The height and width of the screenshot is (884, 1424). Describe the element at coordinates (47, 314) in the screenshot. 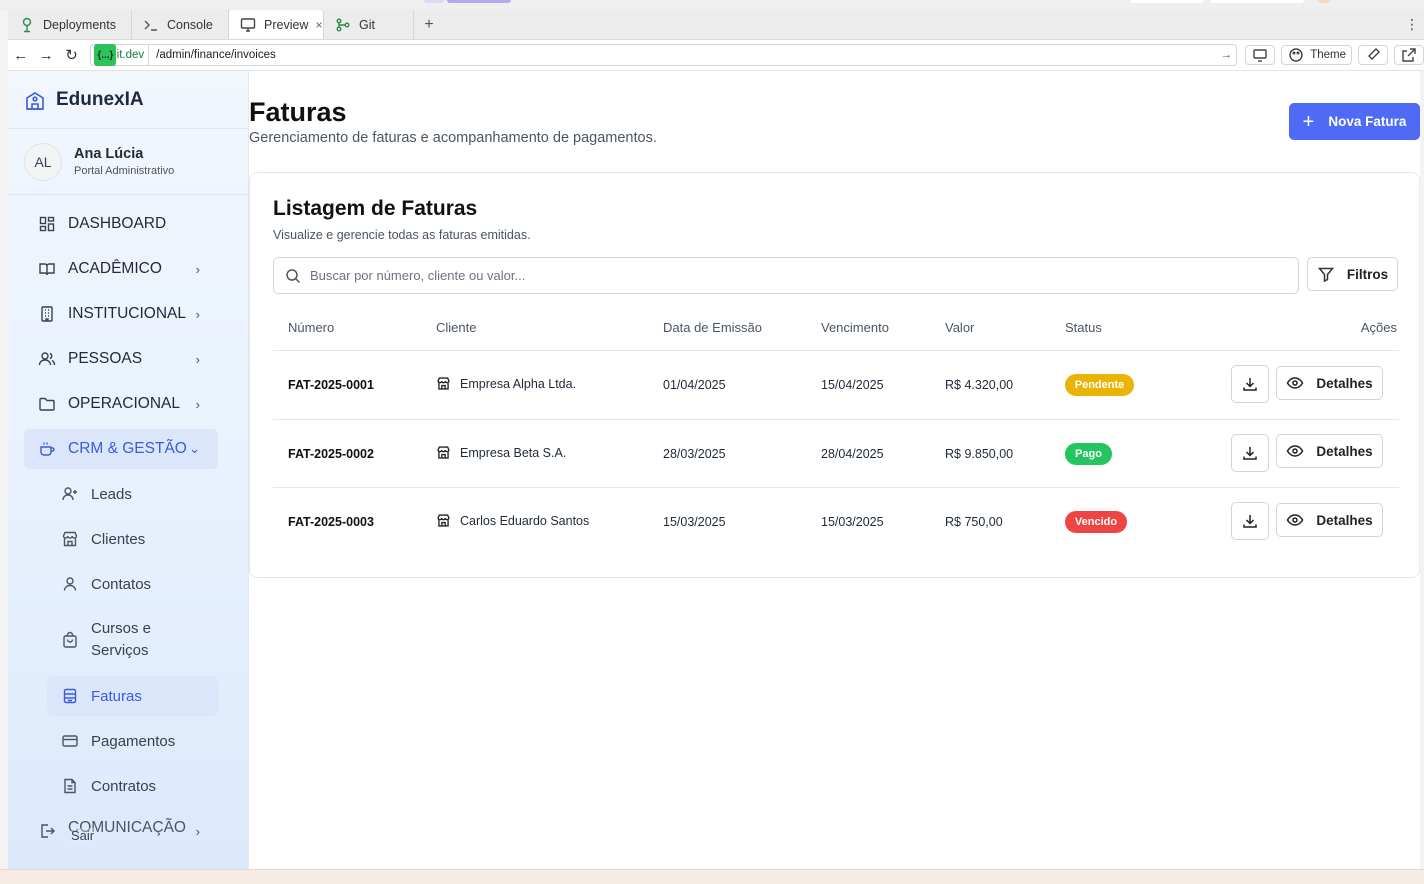

I see `building-icon` at that location.